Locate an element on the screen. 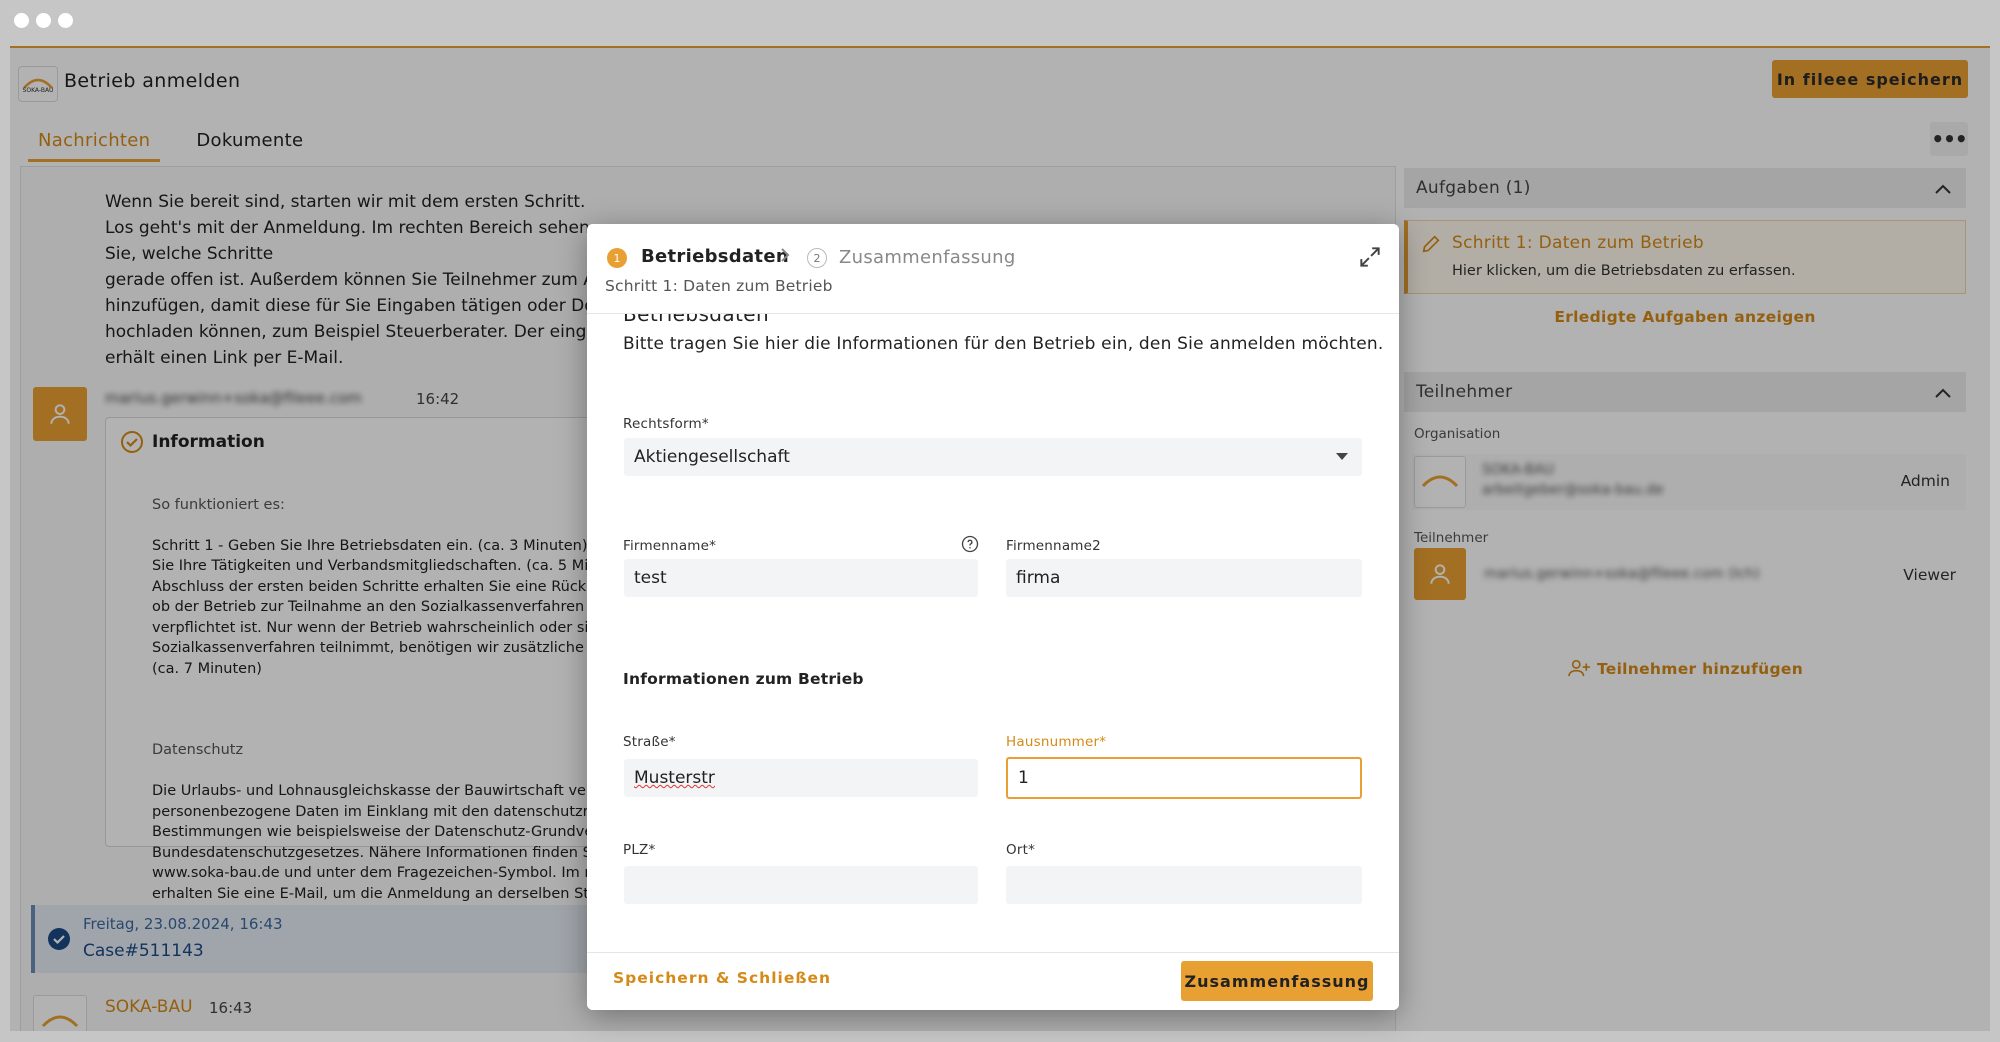 The image size is (2000, 1042). rechtsform-select: Aktiengesellschaft is located at coordinates (993, 457).